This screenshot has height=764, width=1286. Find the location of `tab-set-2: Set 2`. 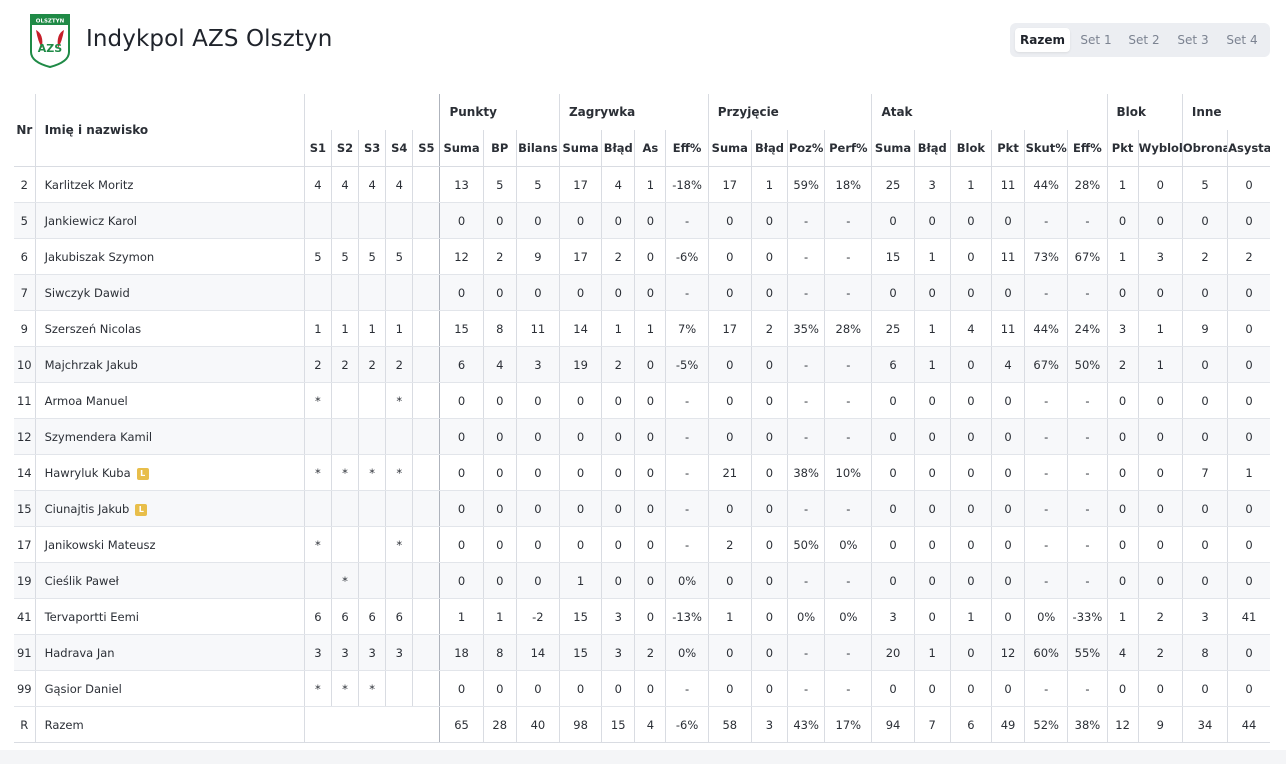

tab-set-2: Set 2 is located at coordinates (1144, 40).